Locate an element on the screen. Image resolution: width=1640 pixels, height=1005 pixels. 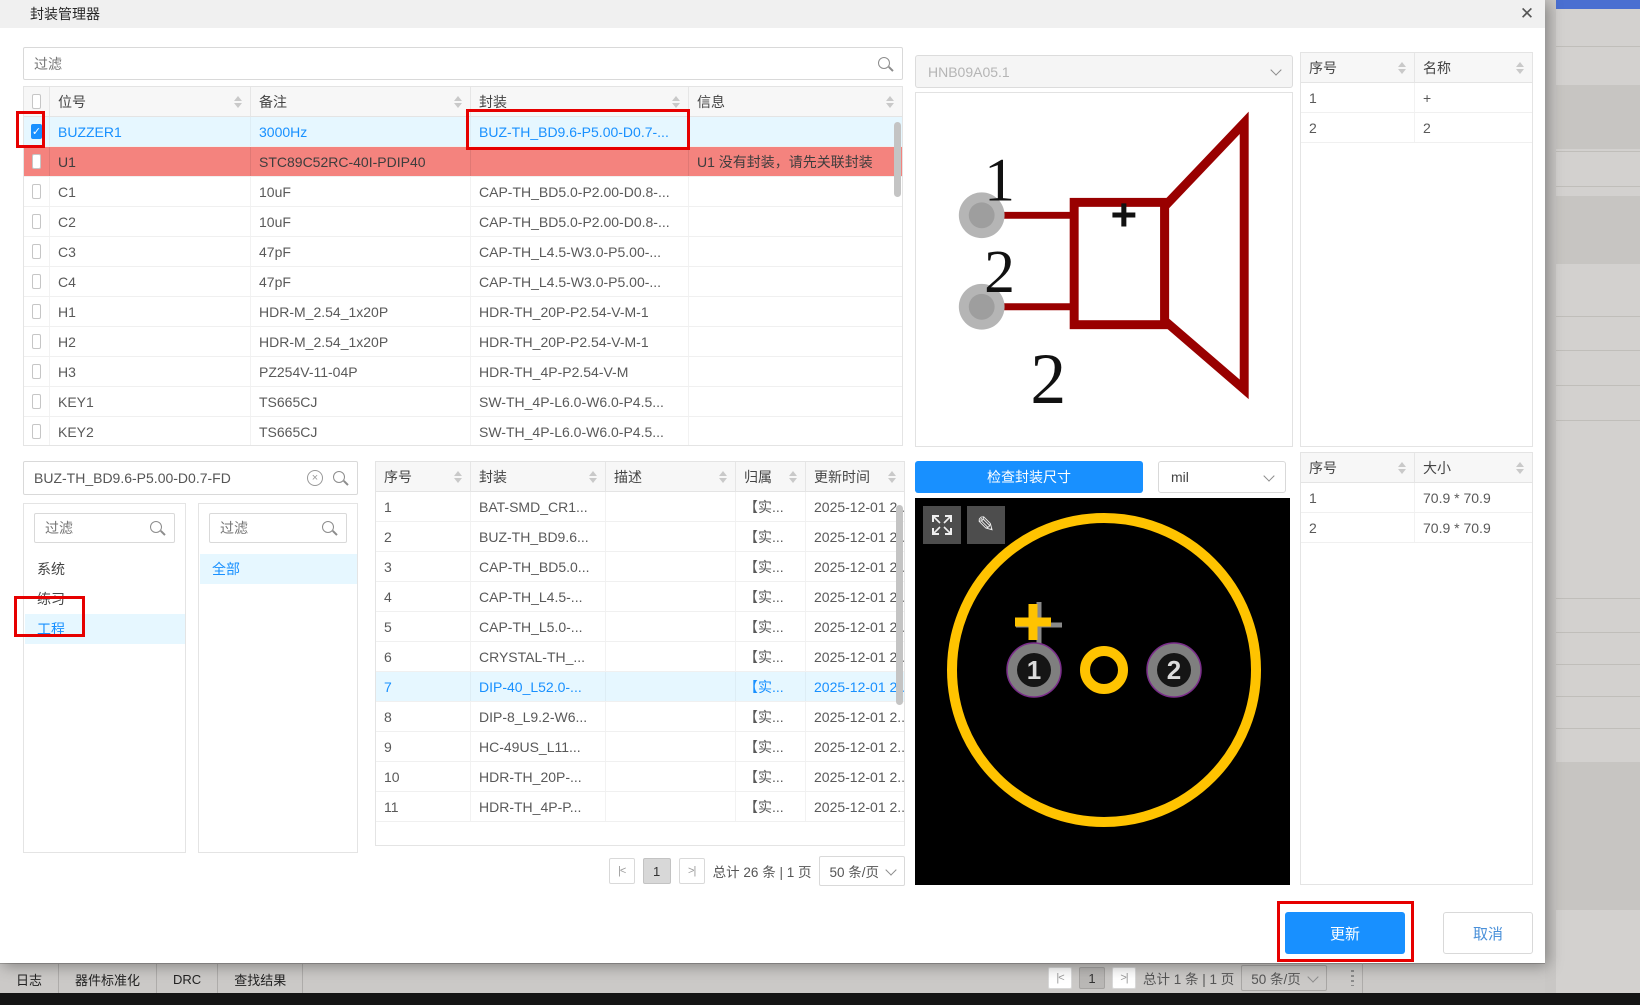
pad-size-table: 序号 大小 1 70.9 * 70.9 2 70.9 * 70.9 is located at coordinates (1416, 668).